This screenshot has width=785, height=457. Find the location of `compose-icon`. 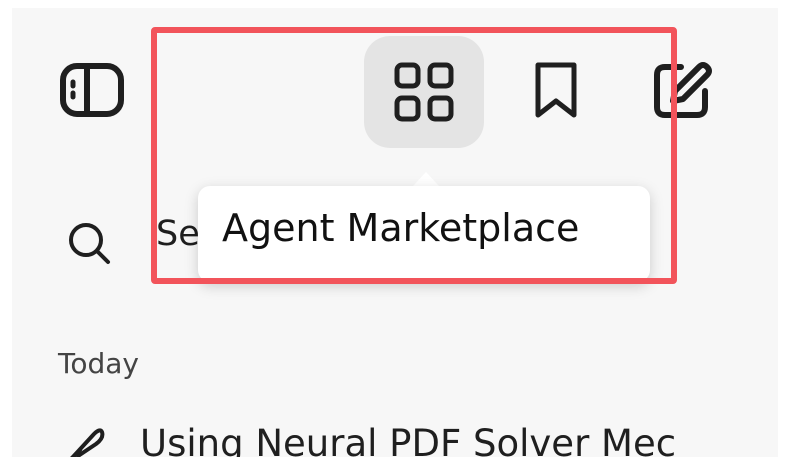

compose-icon is located at coordinates (683, 90).